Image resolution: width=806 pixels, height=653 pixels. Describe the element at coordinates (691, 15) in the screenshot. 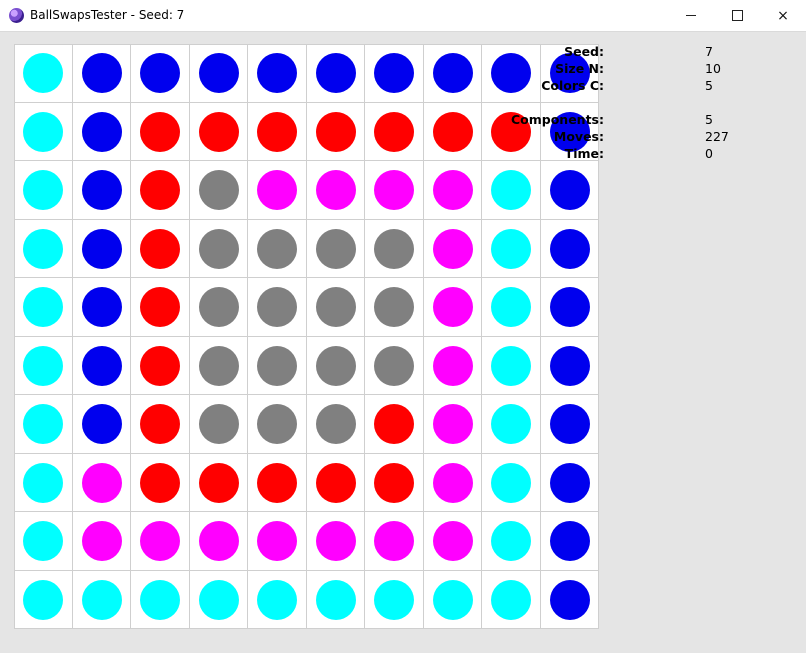

I see `minimize-button` at that location.